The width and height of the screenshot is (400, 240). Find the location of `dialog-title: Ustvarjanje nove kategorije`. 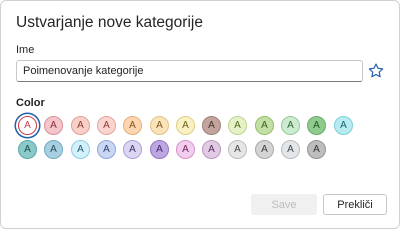

dialog-title: Ustvarjanje nove kategorije is located at coordinates (109, 22).